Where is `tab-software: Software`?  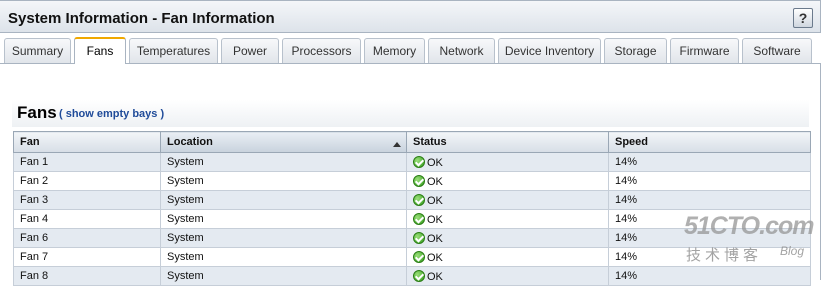 tab-software: Software is located at coordinates (777, 50).